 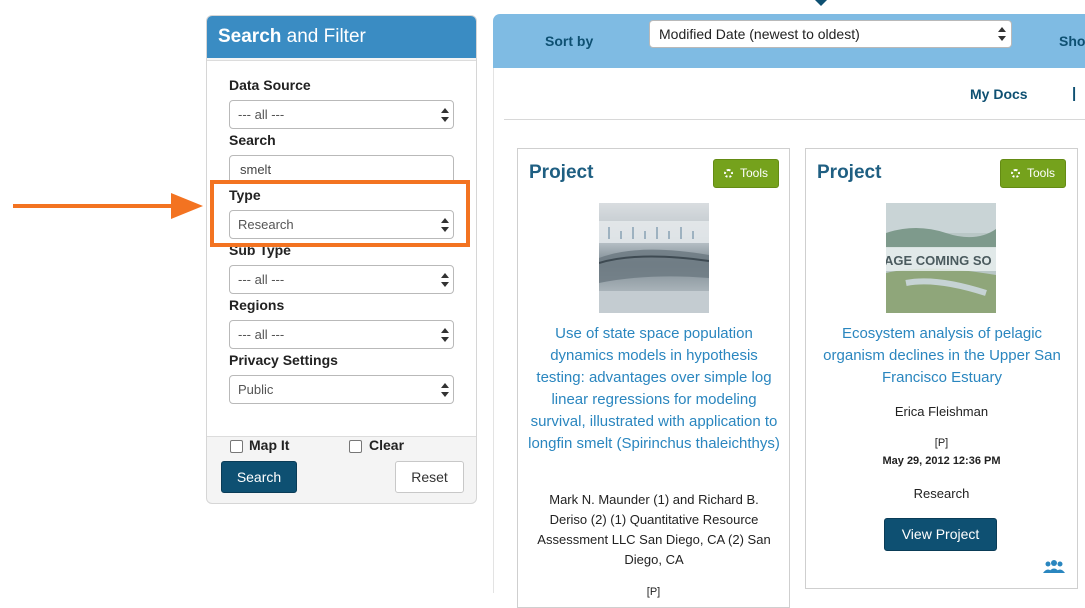 I want to click on panel-title: Search and Filter, so click(x=341, y=37).